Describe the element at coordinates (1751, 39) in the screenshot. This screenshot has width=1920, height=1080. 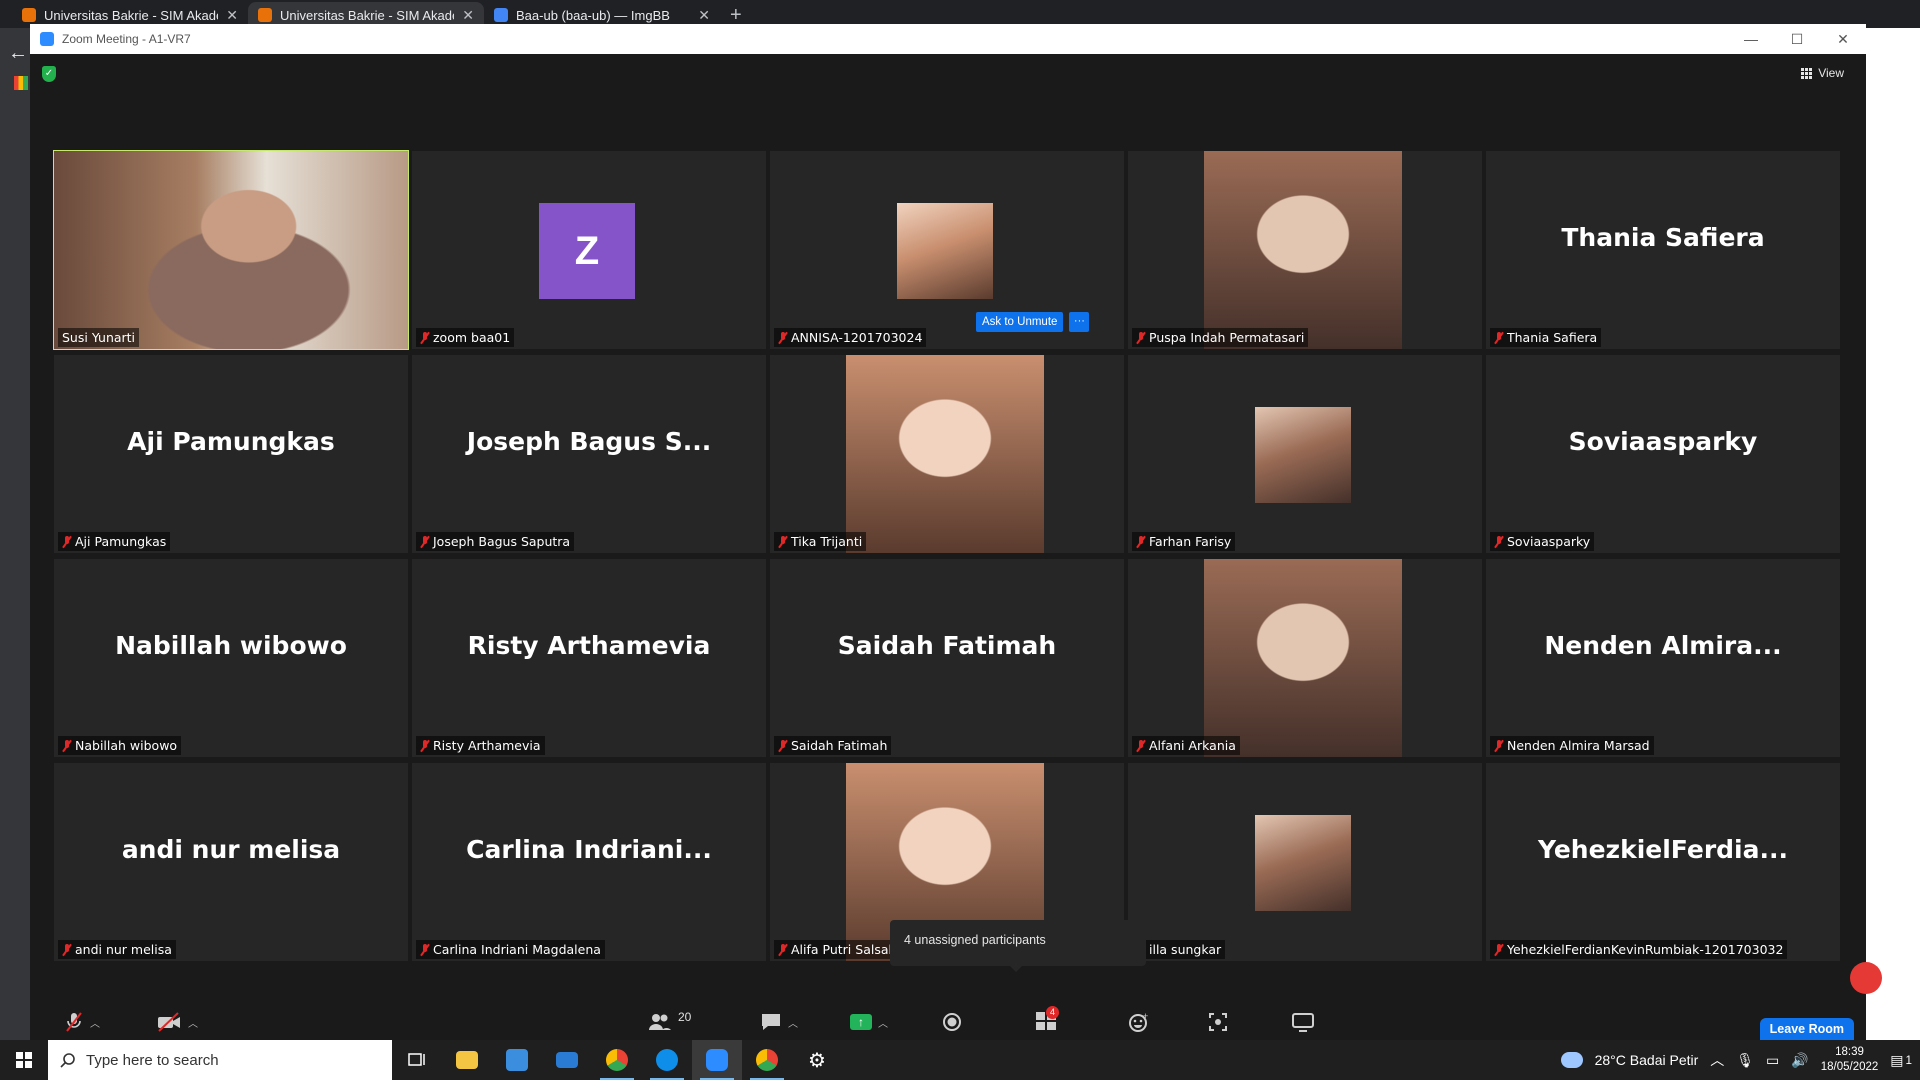
I see `minimize-icon: —` at that location.